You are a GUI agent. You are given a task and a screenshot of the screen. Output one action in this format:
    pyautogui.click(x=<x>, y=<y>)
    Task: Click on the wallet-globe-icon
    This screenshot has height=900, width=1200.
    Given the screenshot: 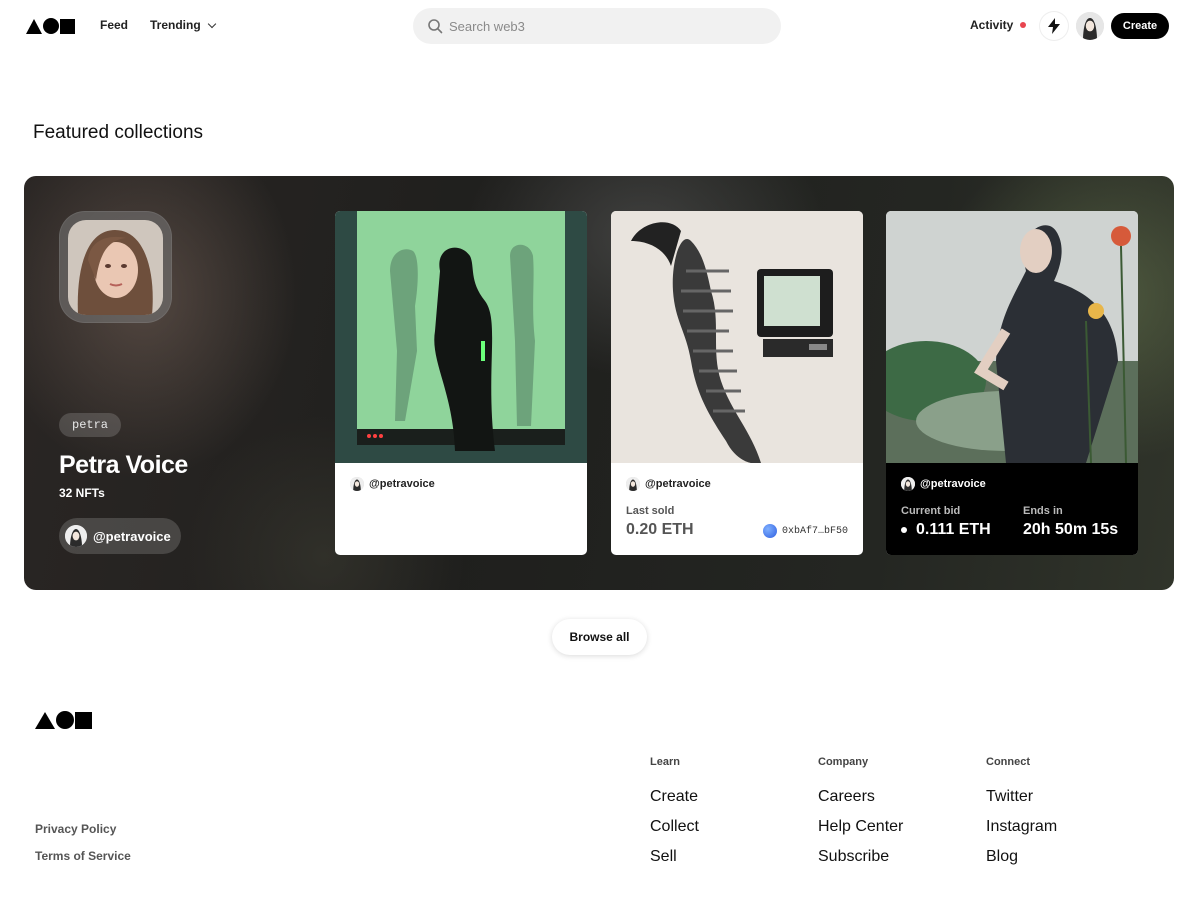 What is the action you would take?
    pyautogui.click(x=769, y=531)
    